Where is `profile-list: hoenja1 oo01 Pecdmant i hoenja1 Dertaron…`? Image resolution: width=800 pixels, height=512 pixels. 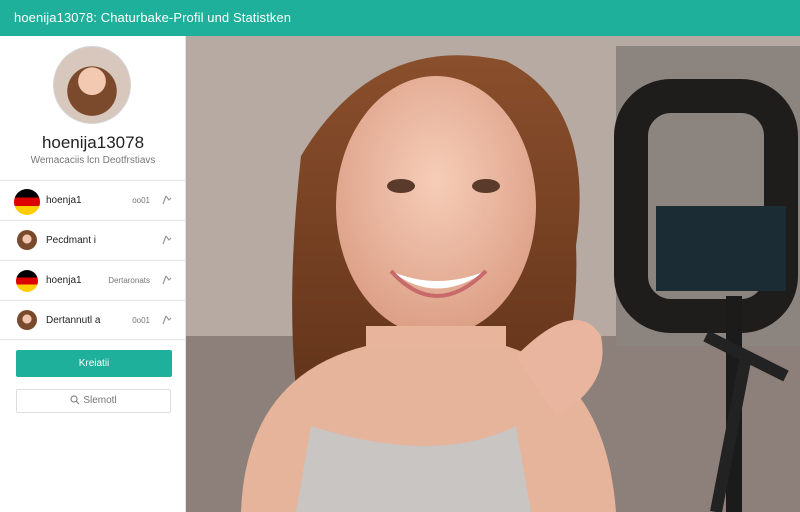
profile-list: hoenja1 oo01 Pecdmant i hoenja1 Dertaron… is located at coordinates (93, 260).